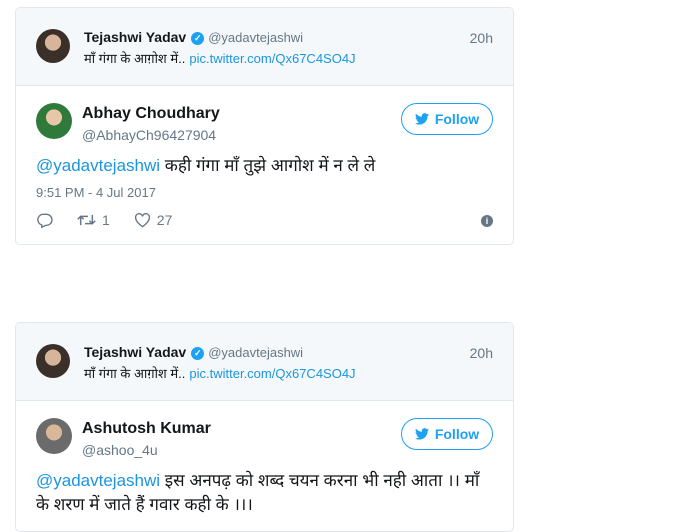 Image resolution: width=689 pixels, height=532 pixels. I want to click on author-handle: @ashoo_4u, so click(120, 450).